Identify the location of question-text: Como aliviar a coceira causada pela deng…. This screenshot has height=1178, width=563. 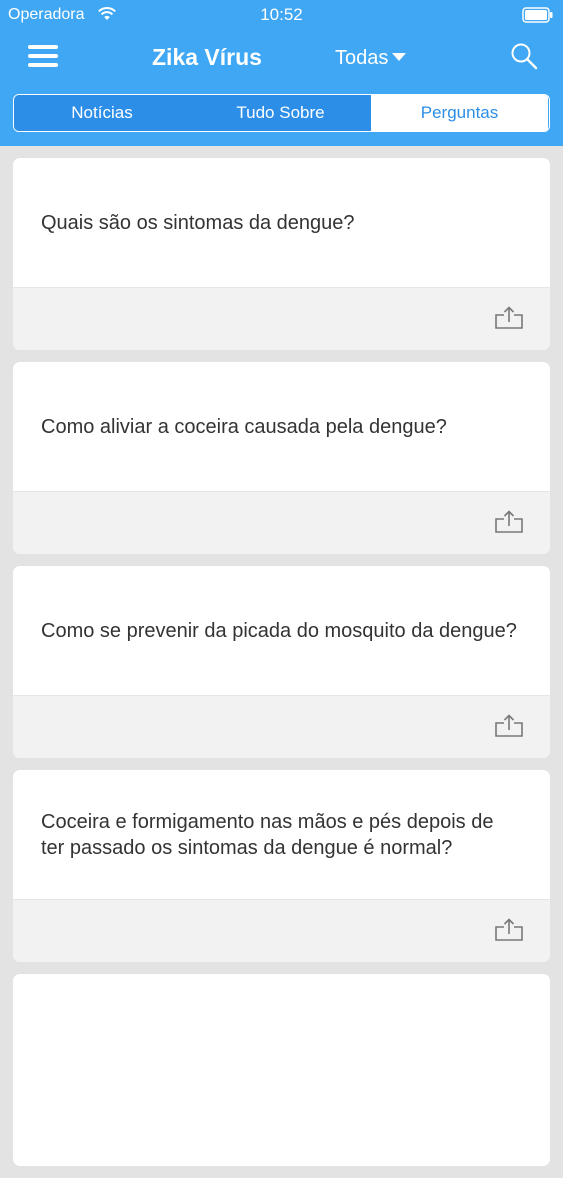
(244, 426).